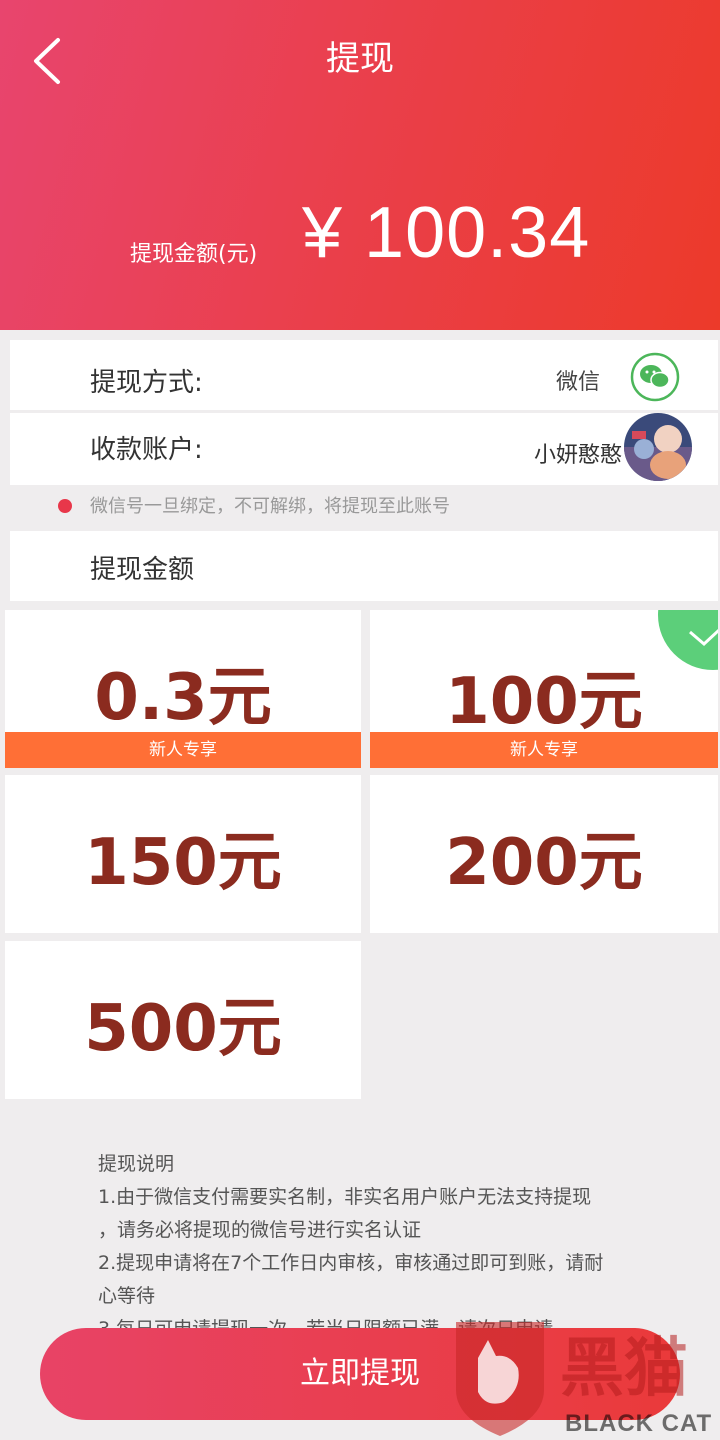  I want to click on amount-option-value: 0.3元, so click(183, 698).